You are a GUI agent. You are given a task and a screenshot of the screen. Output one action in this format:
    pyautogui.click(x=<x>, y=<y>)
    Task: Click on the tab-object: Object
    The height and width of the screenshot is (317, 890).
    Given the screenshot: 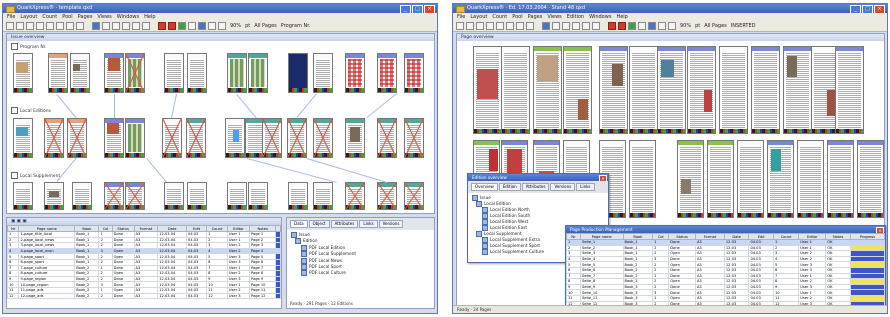 What is the action you would take?
    pyautogui.click(x=319, y=224)
    